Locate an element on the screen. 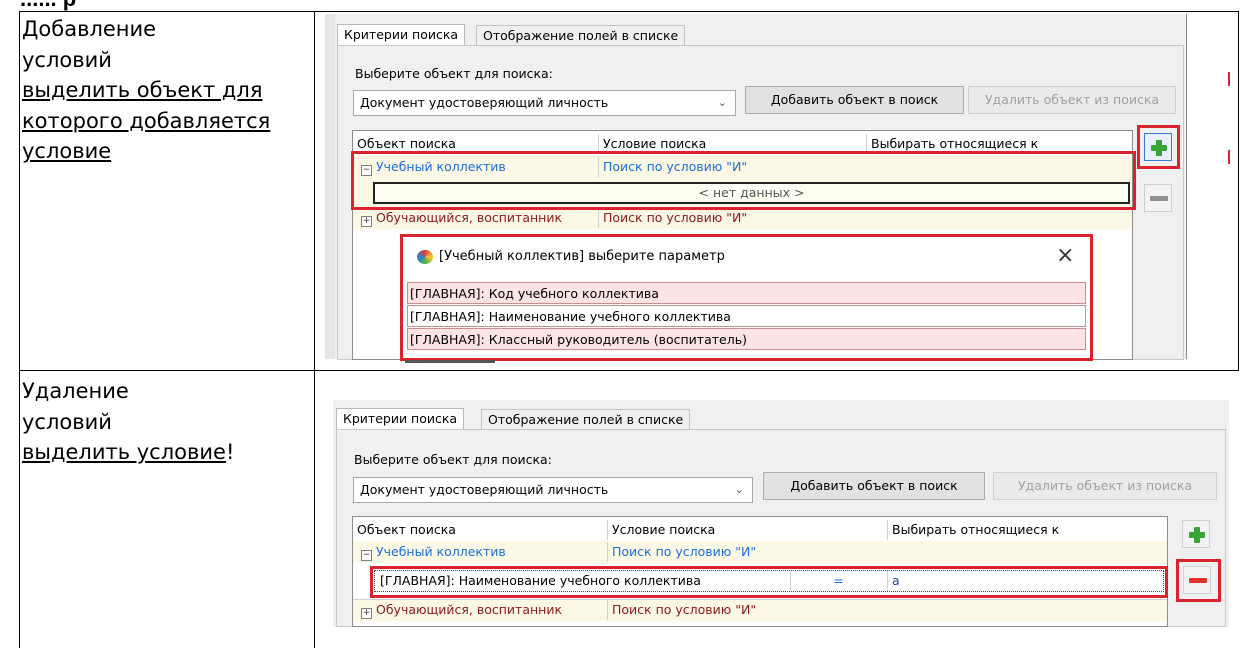 The height and width of the screenshot is (648, 1245). row1-desc-line3: выделить объект для is located at coordinates (142, 90).